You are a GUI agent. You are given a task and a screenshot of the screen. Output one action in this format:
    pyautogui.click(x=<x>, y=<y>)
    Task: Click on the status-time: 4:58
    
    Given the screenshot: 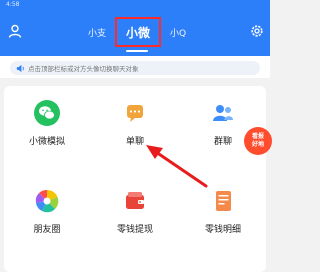 What is the action you would take?
    pyautogui.click(x=13, y=4)
    